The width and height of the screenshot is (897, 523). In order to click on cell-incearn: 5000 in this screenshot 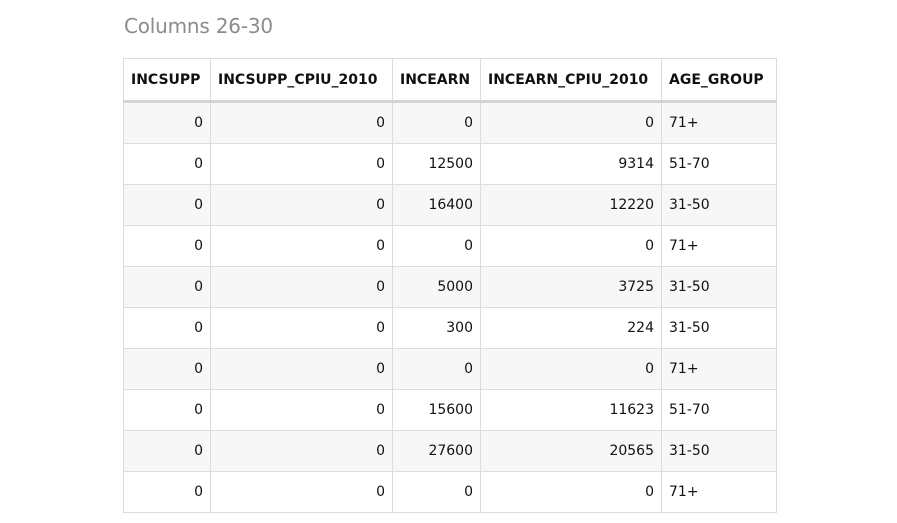, I will do `click(436, 287)`.